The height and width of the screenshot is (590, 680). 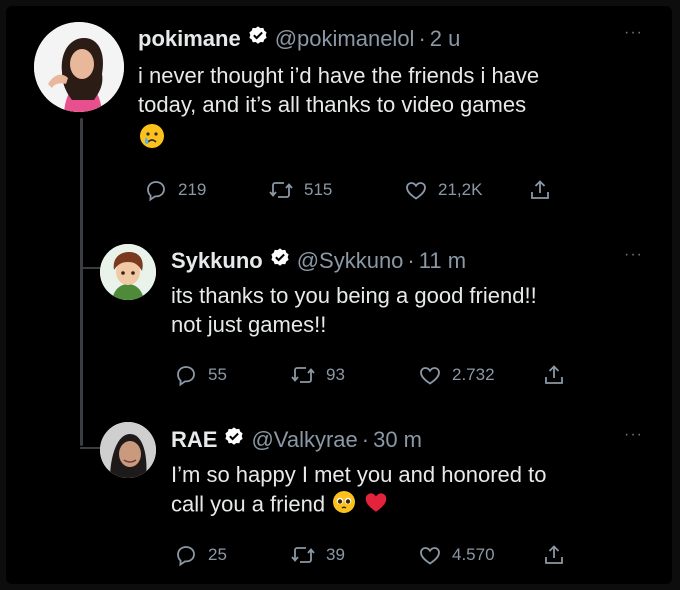 What do you see at coordinates (192, 189) in the screenshot?
I see `reply-count: 219` at bounding box center [192, 189].